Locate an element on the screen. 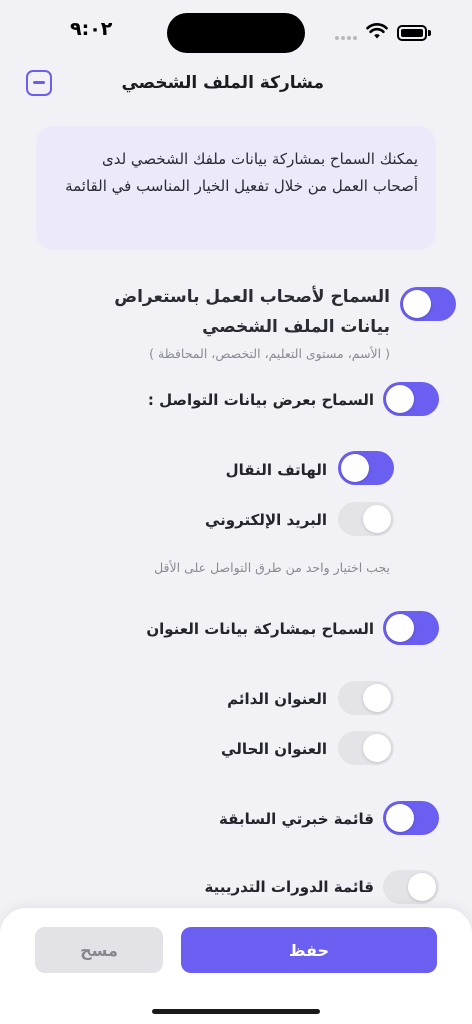 This screenshot has width=472, height=1024. header: مشاركة الملف الشخصي is located at coordinates (236, 85).